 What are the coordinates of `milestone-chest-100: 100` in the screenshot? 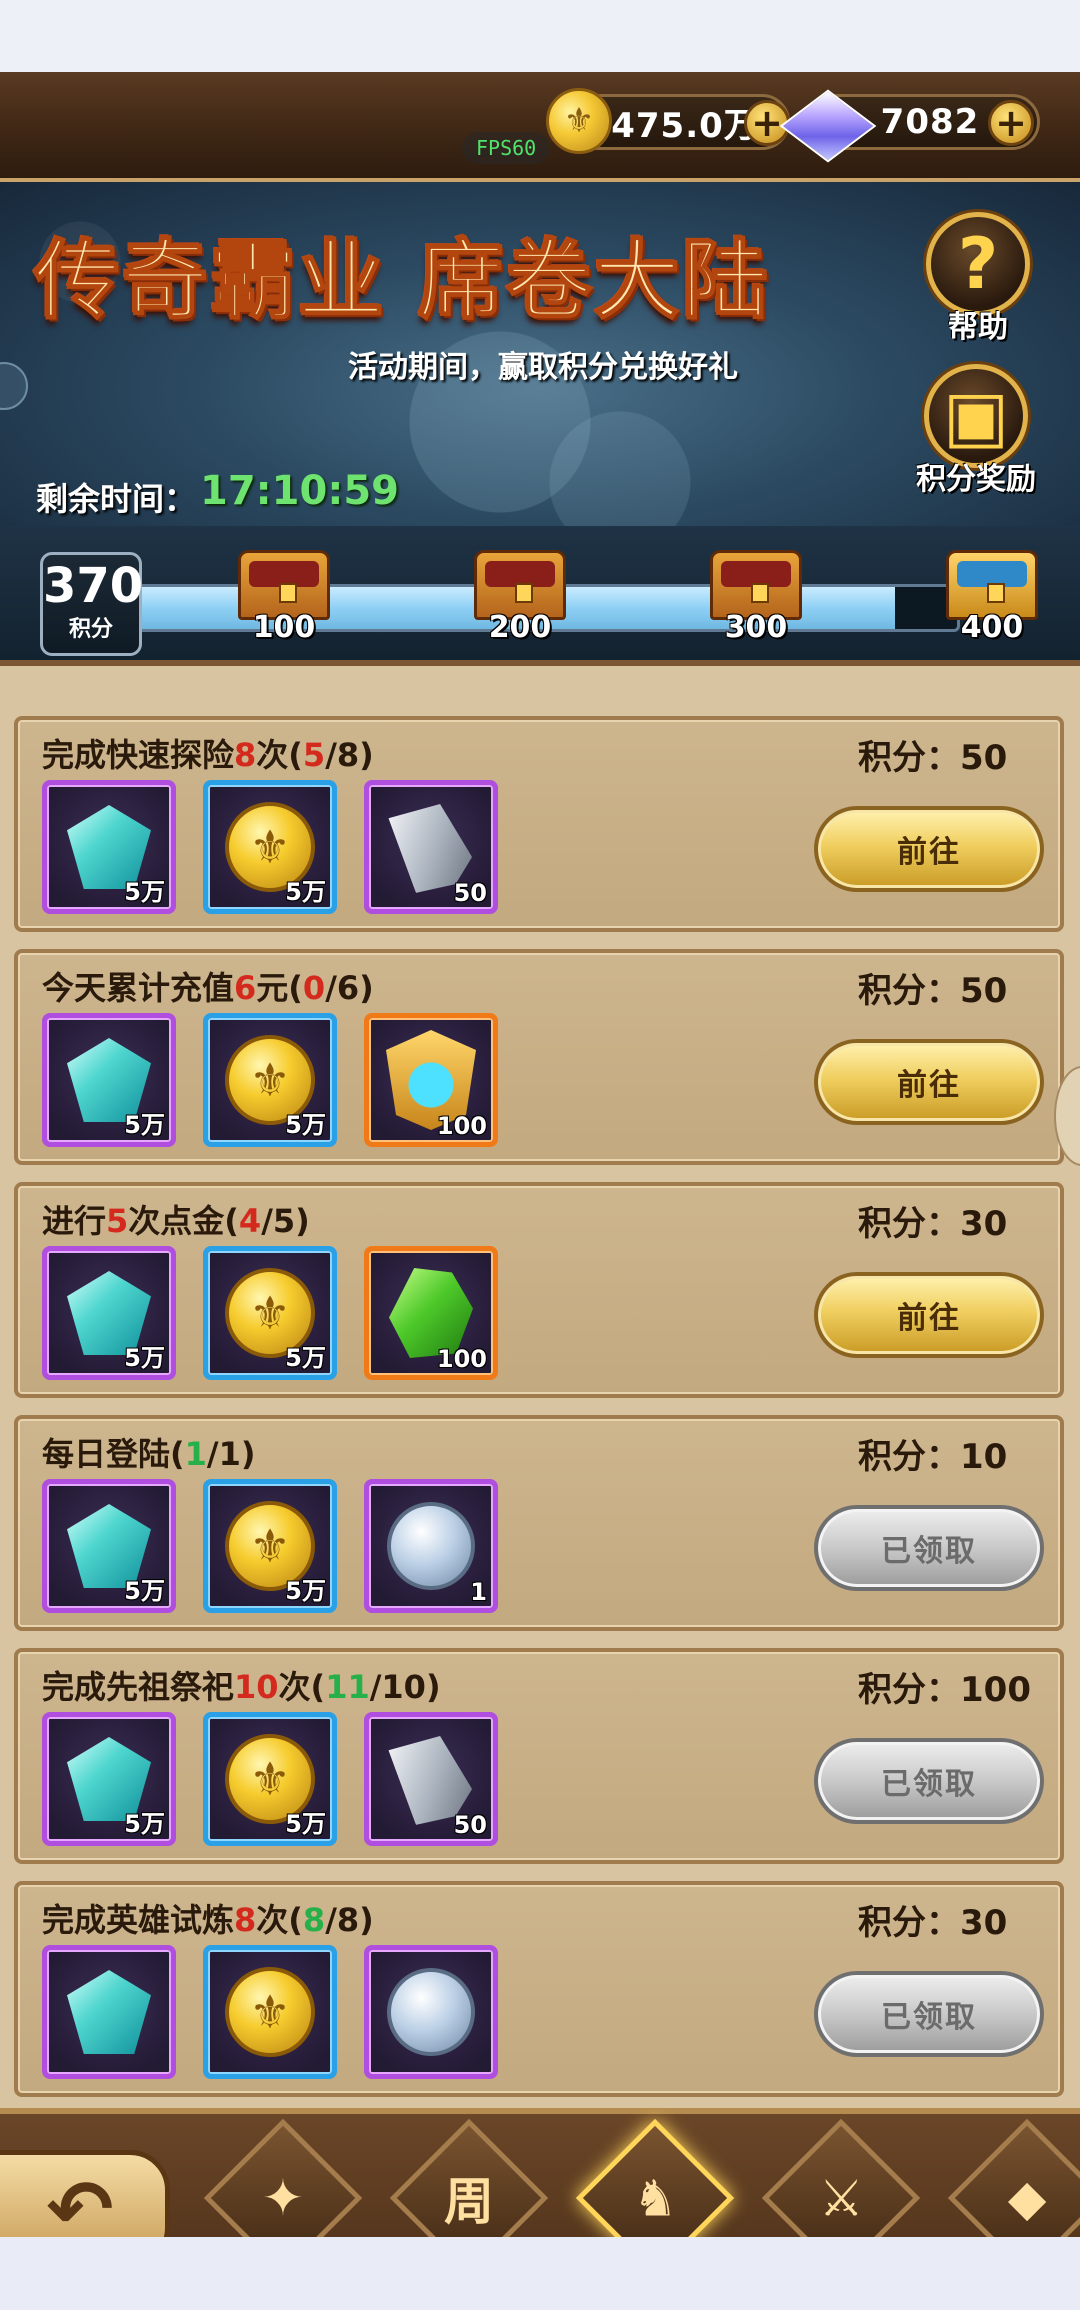 It's located at (284, 600).